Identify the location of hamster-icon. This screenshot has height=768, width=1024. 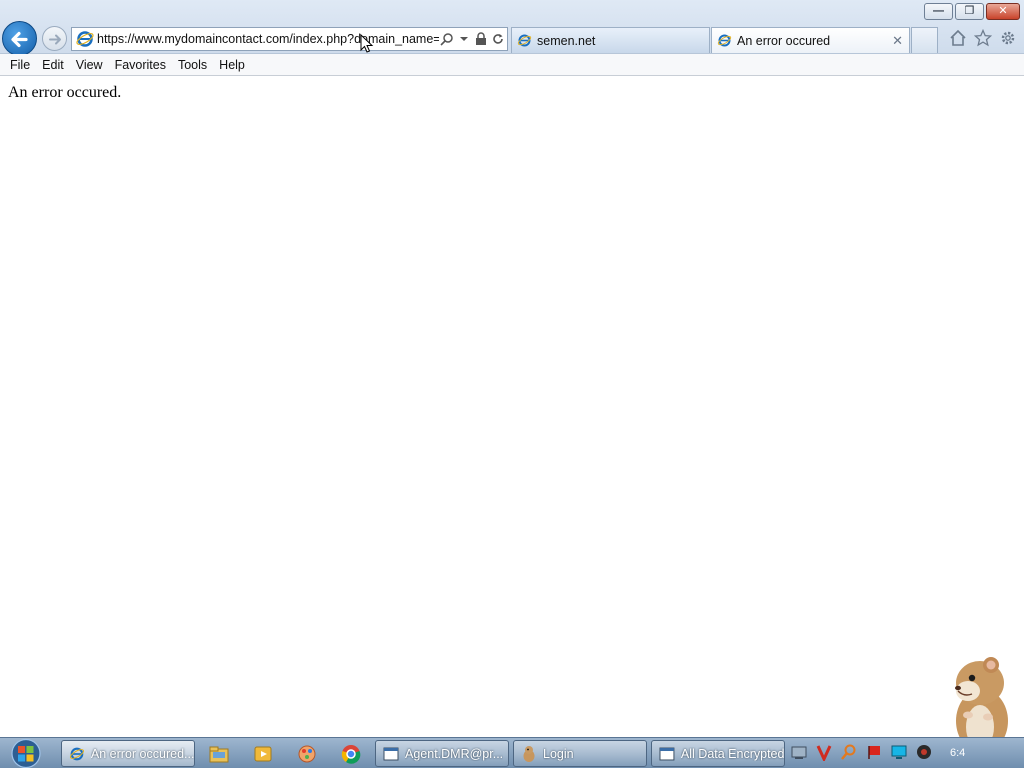
(529, 753).